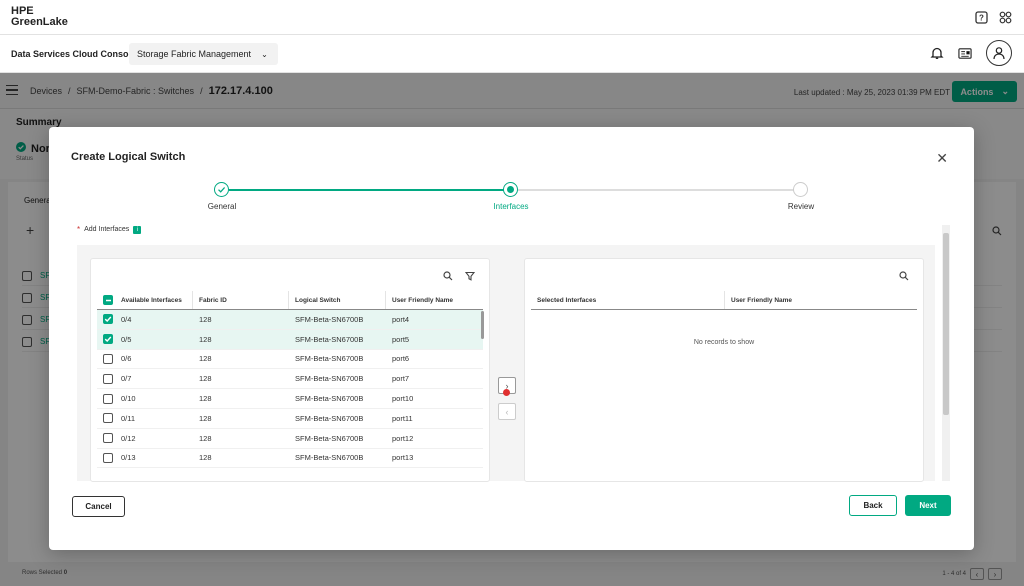 The width and height of the screenshot is (1024, 586). I want to click on hpe-greenlake-logo: HPE GreenLake, so click(39, 17).